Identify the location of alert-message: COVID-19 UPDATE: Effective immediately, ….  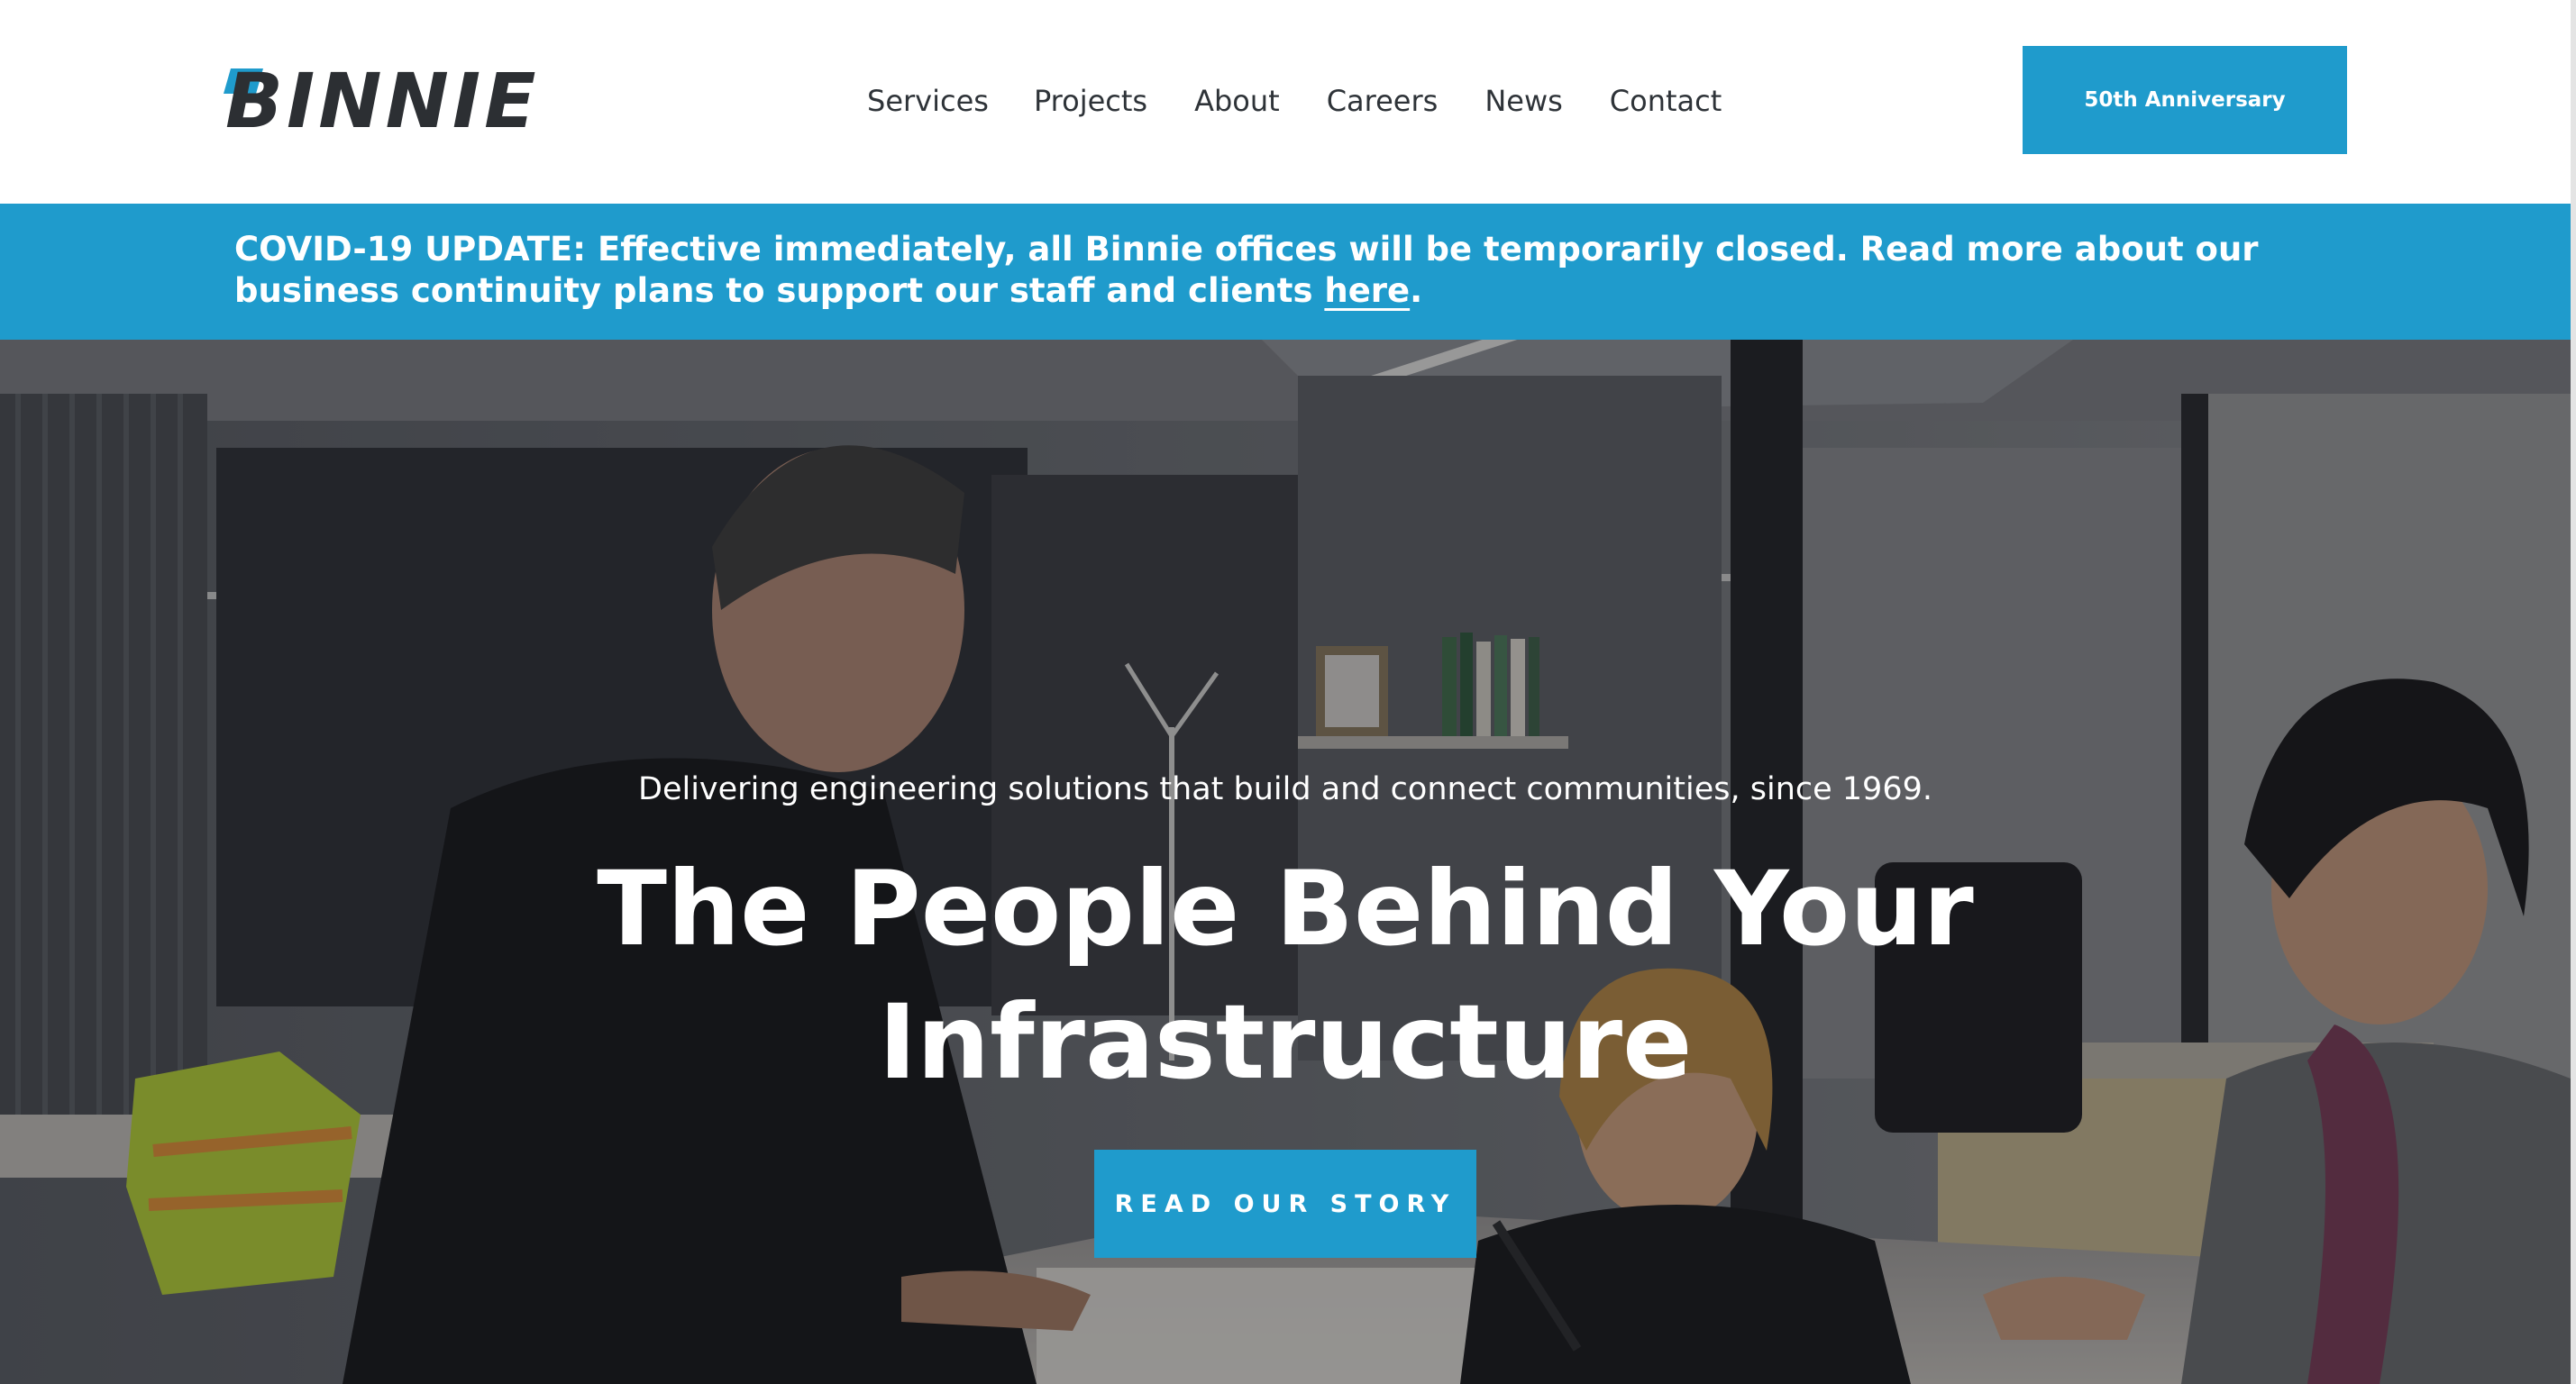
(1307, 270).